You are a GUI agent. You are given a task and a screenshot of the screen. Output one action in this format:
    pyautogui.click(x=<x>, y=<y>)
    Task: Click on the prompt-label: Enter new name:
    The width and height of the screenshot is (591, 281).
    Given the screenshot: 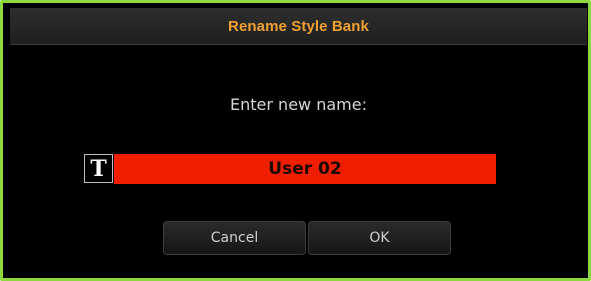 What is the action you would take?
    pyautogui.click(x=298, y=104)
    